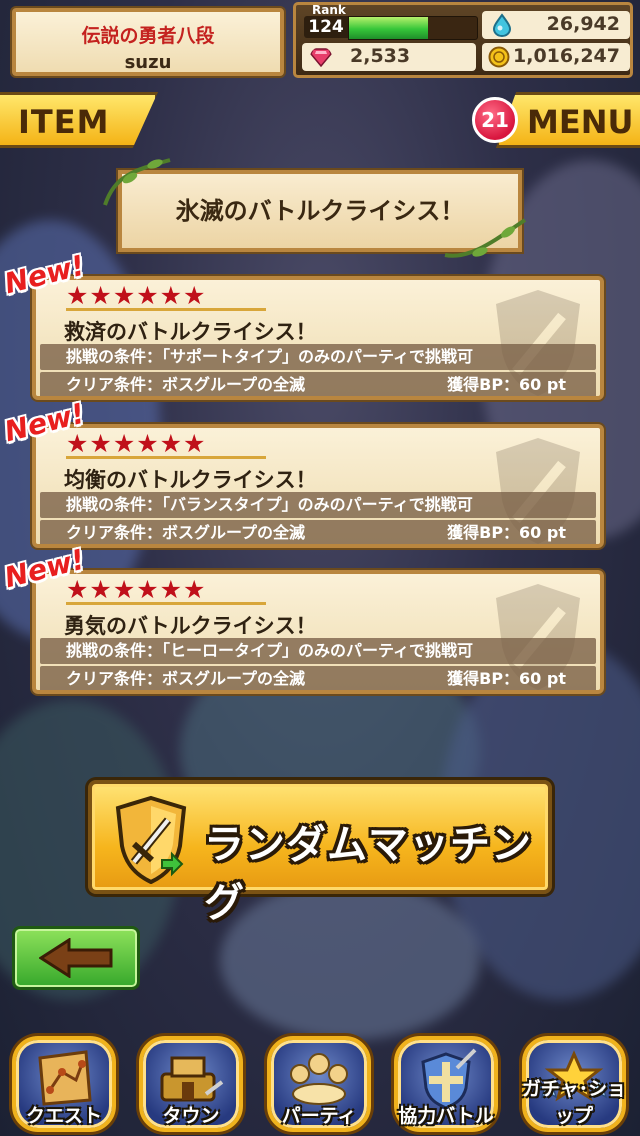 This screenshot has width=640, height=1136. I want to click on nav-quest-label: クエスト, so click(63, 1116).